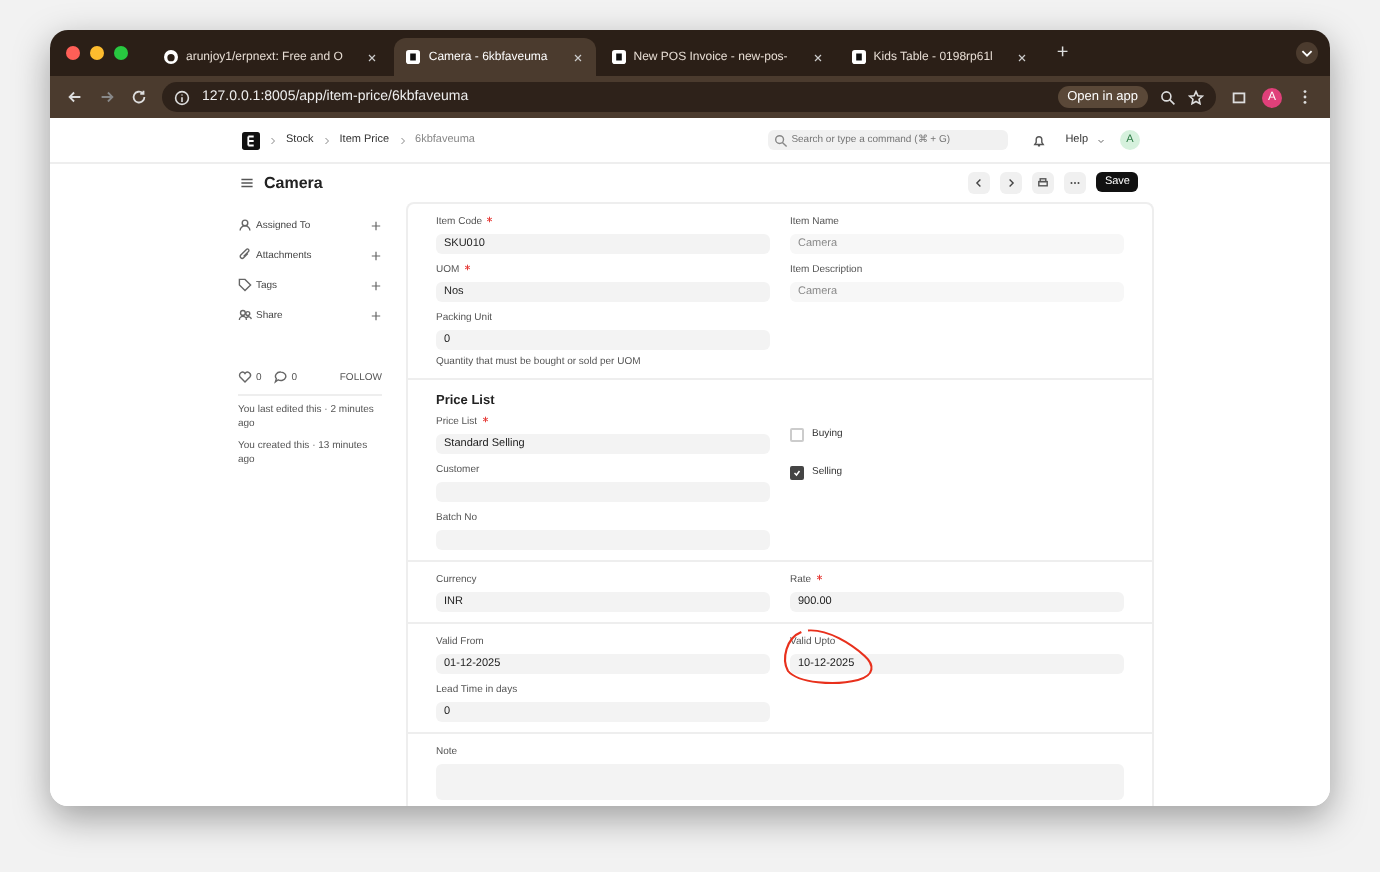 This screenshot has width=1380, height=872. Describe the element at coordinates (139, 97) in the screenshot. I see `reload-icon` at that location.